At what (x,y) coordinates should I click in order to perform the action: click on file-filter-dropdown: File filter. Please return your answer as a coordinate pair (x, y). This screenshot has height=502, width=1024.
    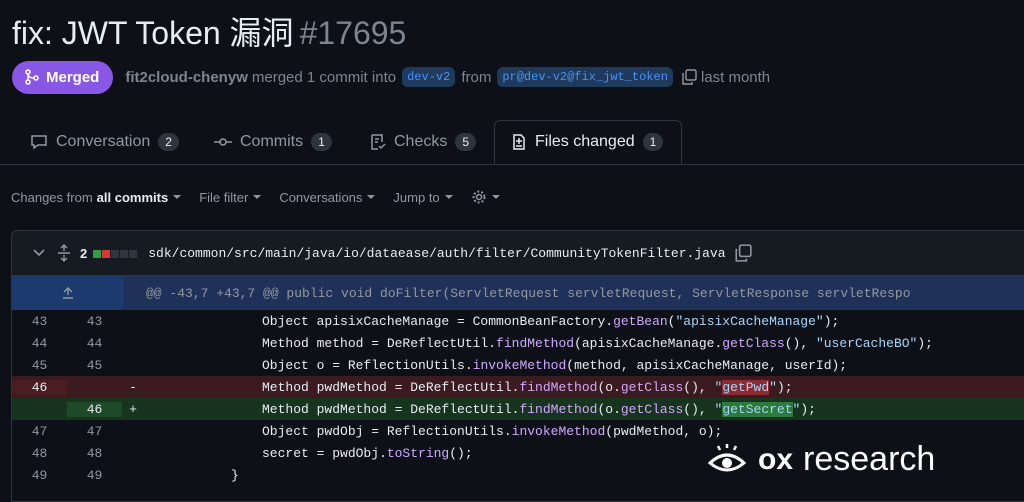
    Looking at the image, I should click on (230, 197).